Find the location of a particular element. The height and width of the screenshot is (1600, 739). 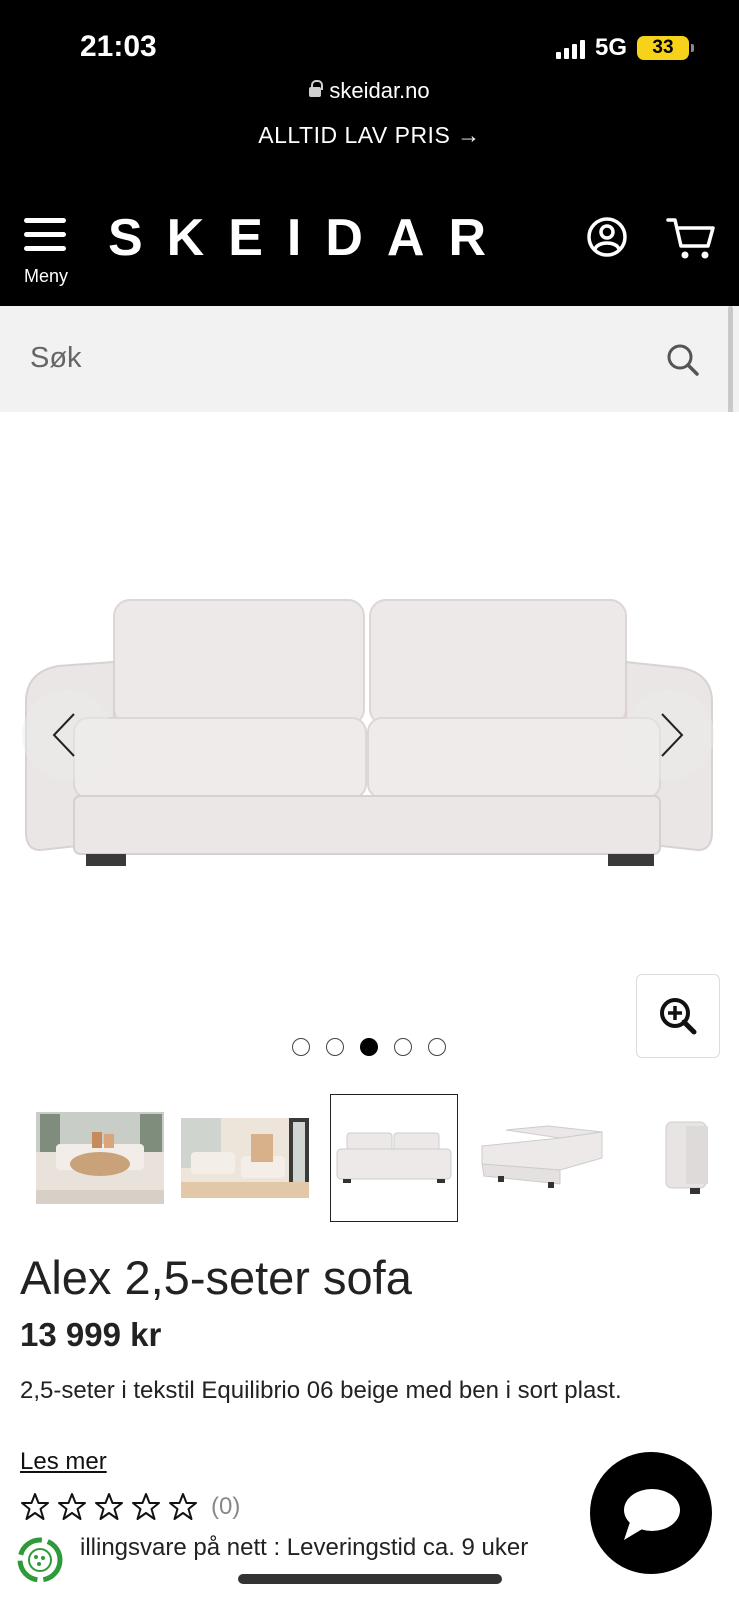

gallery-next-button is located at coordinates (669, 735).